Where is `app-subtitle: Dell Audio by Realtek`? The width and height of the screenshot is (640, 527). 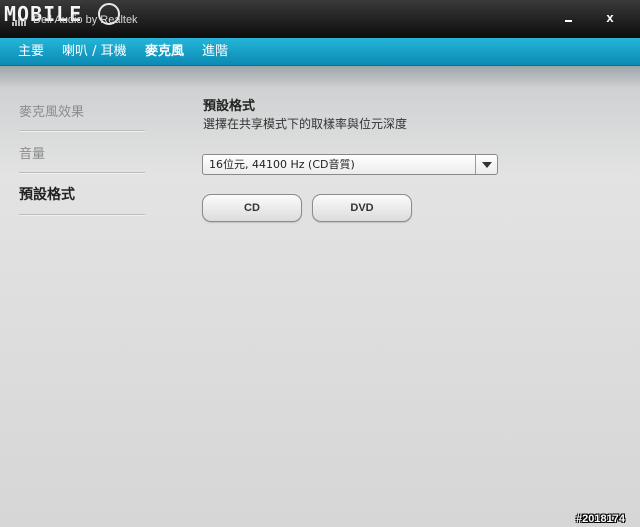 app-subtitle: Dell Audio by Realtek is located at coordinates (85, 20).